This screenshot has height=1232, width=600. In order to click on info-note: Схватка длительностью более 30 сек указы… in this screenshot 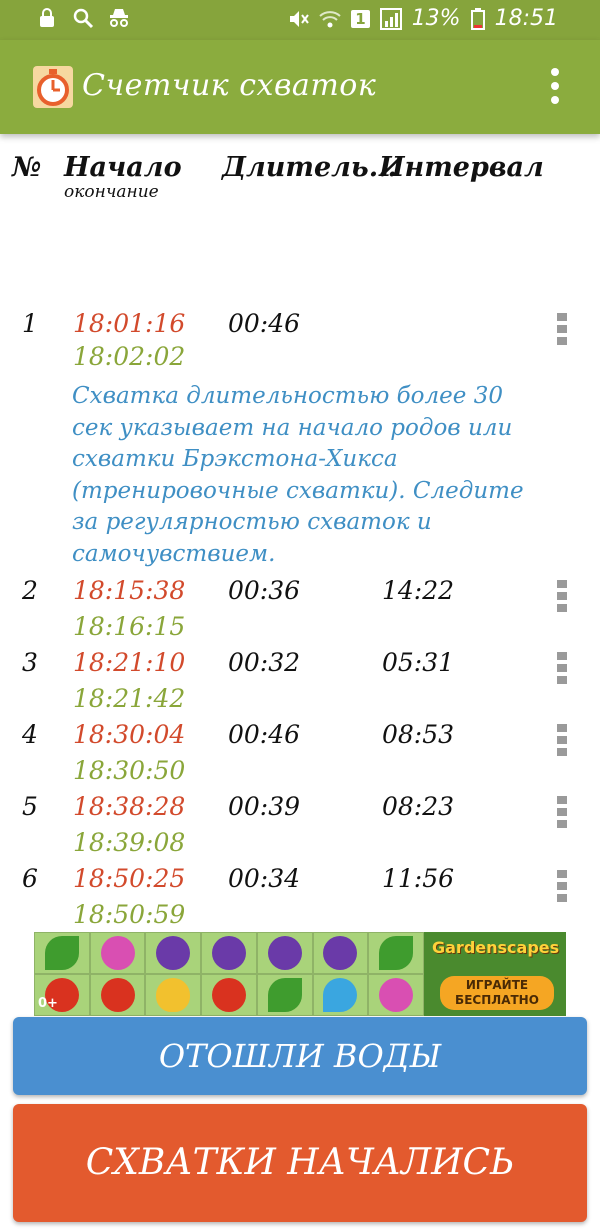, I will do `click(298, 475)`.